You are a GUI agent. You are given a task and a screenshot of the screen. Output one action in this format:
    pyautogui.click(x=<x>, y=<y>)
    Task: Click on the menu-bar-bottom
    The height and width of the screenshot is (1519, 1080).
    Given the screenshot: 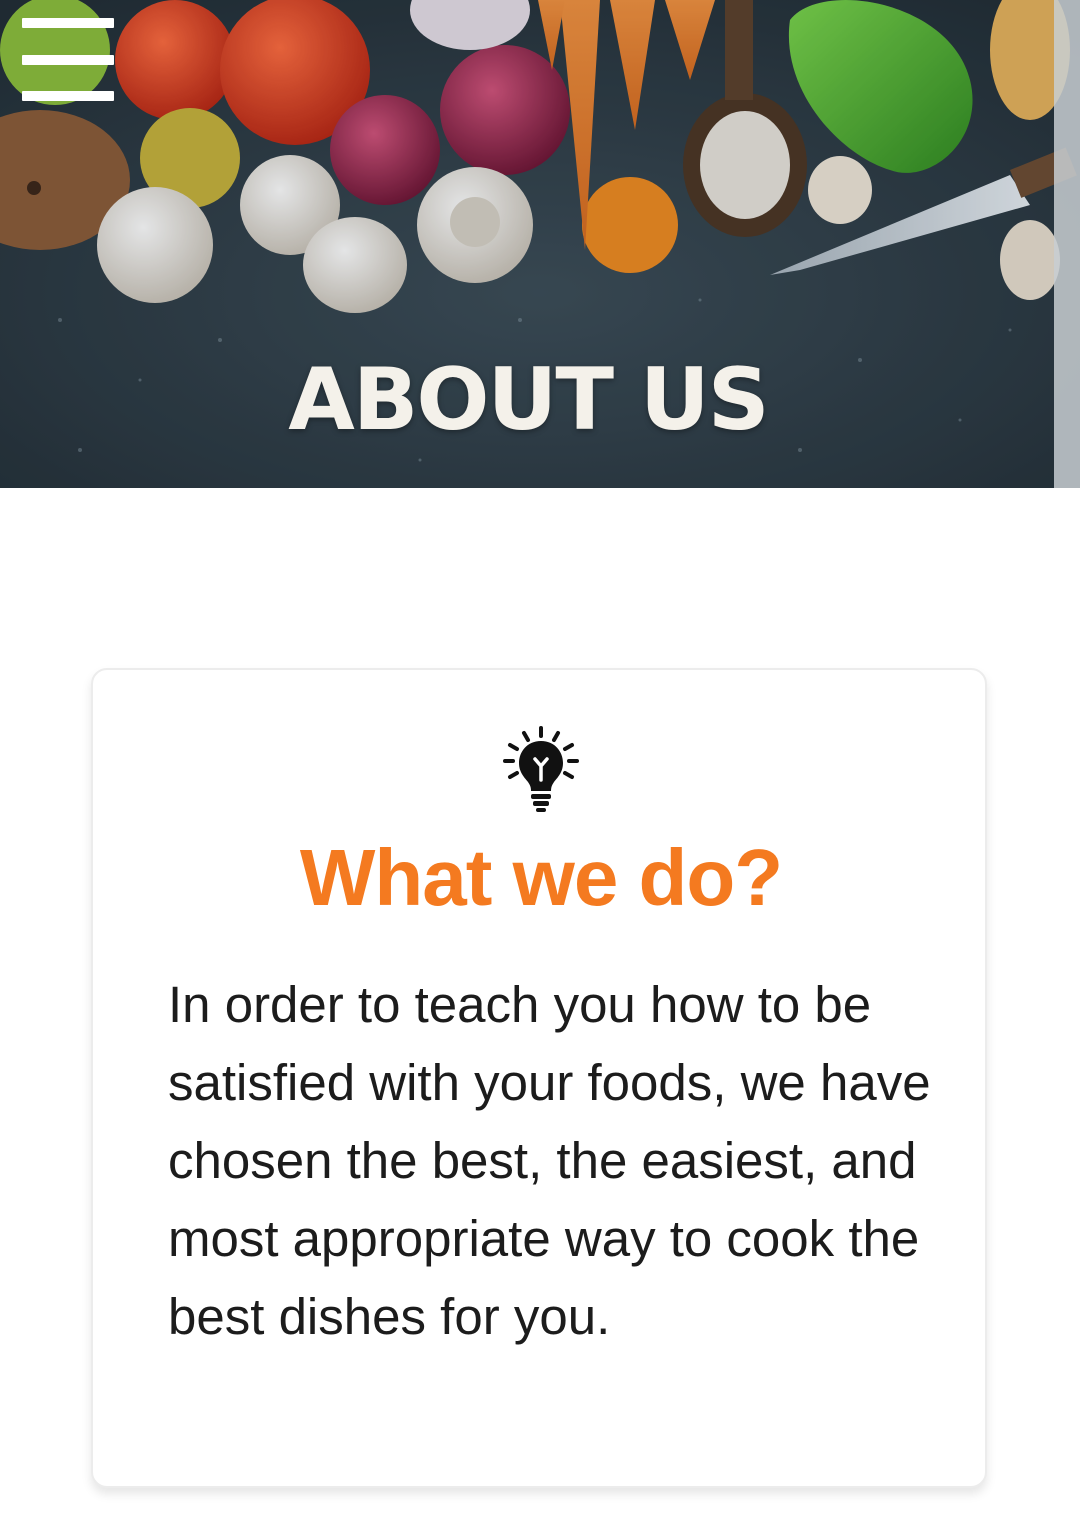 What is the action you would take?
    pyautogui.click(x=68, y=96)
    